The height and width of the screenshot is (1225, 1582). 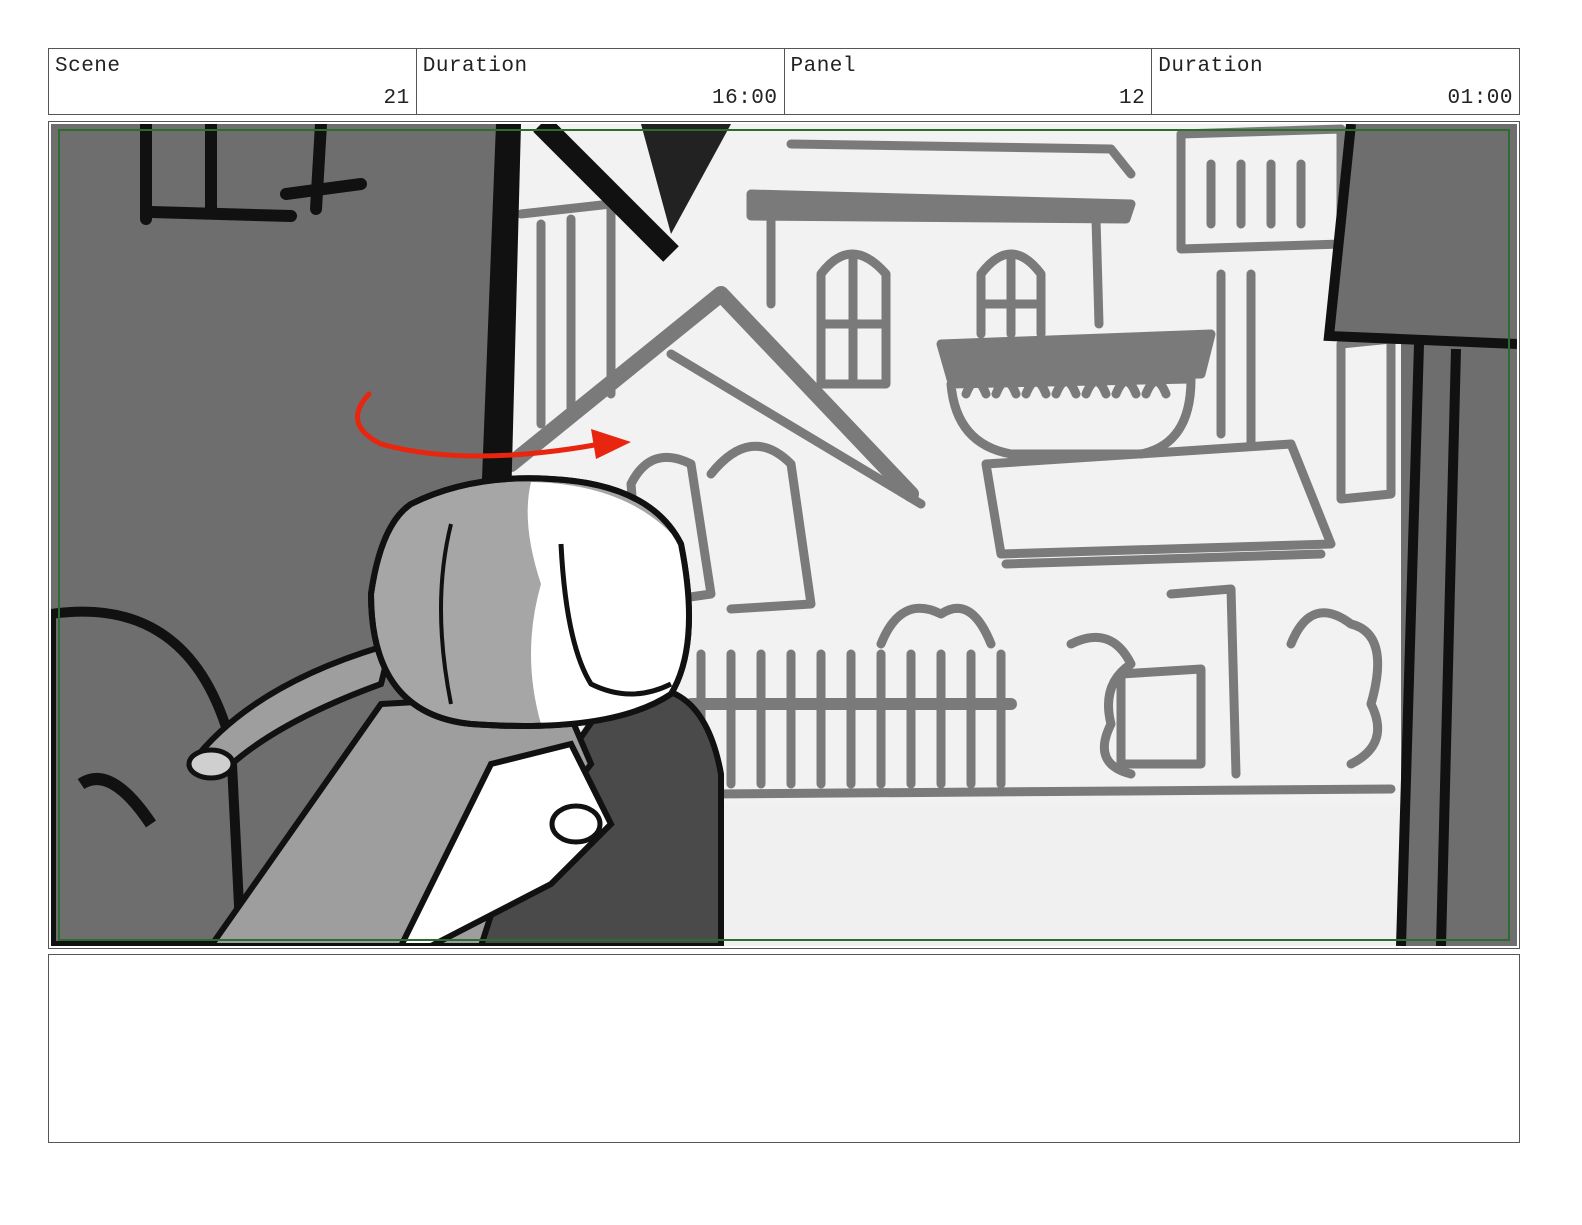 What do you see at coordinates (1480, 98) in the screenshot?
I see `panel-duration-value: 01:00` at bounding box center [1480, 98].